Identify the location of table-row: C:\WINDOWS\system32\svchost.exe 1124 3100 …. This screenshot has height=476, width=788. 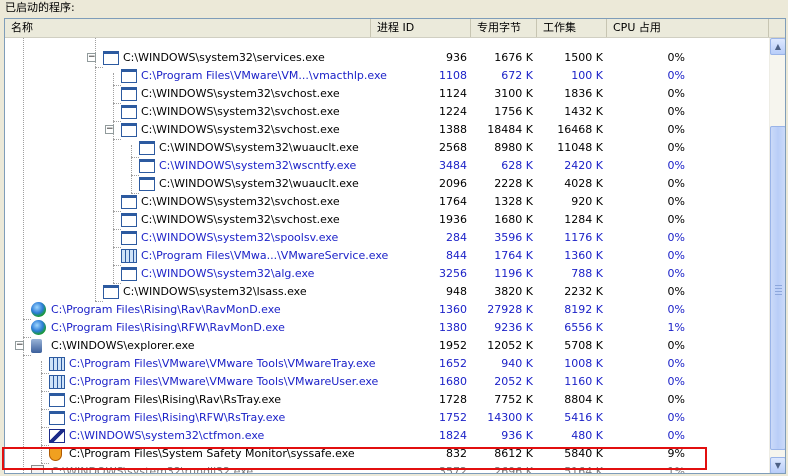
(387, 94).